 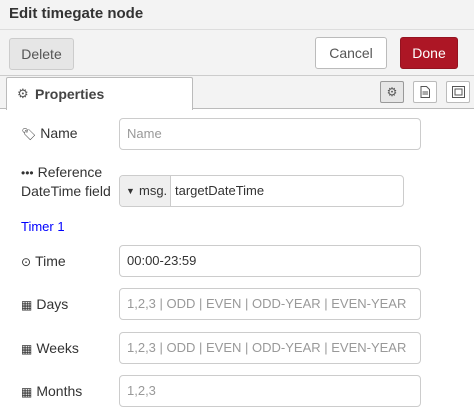 What do you see at coordinates (270, 261) in the screenshot?
I see `time-input: 00:00-23:59` at bounding box center [270, 261].